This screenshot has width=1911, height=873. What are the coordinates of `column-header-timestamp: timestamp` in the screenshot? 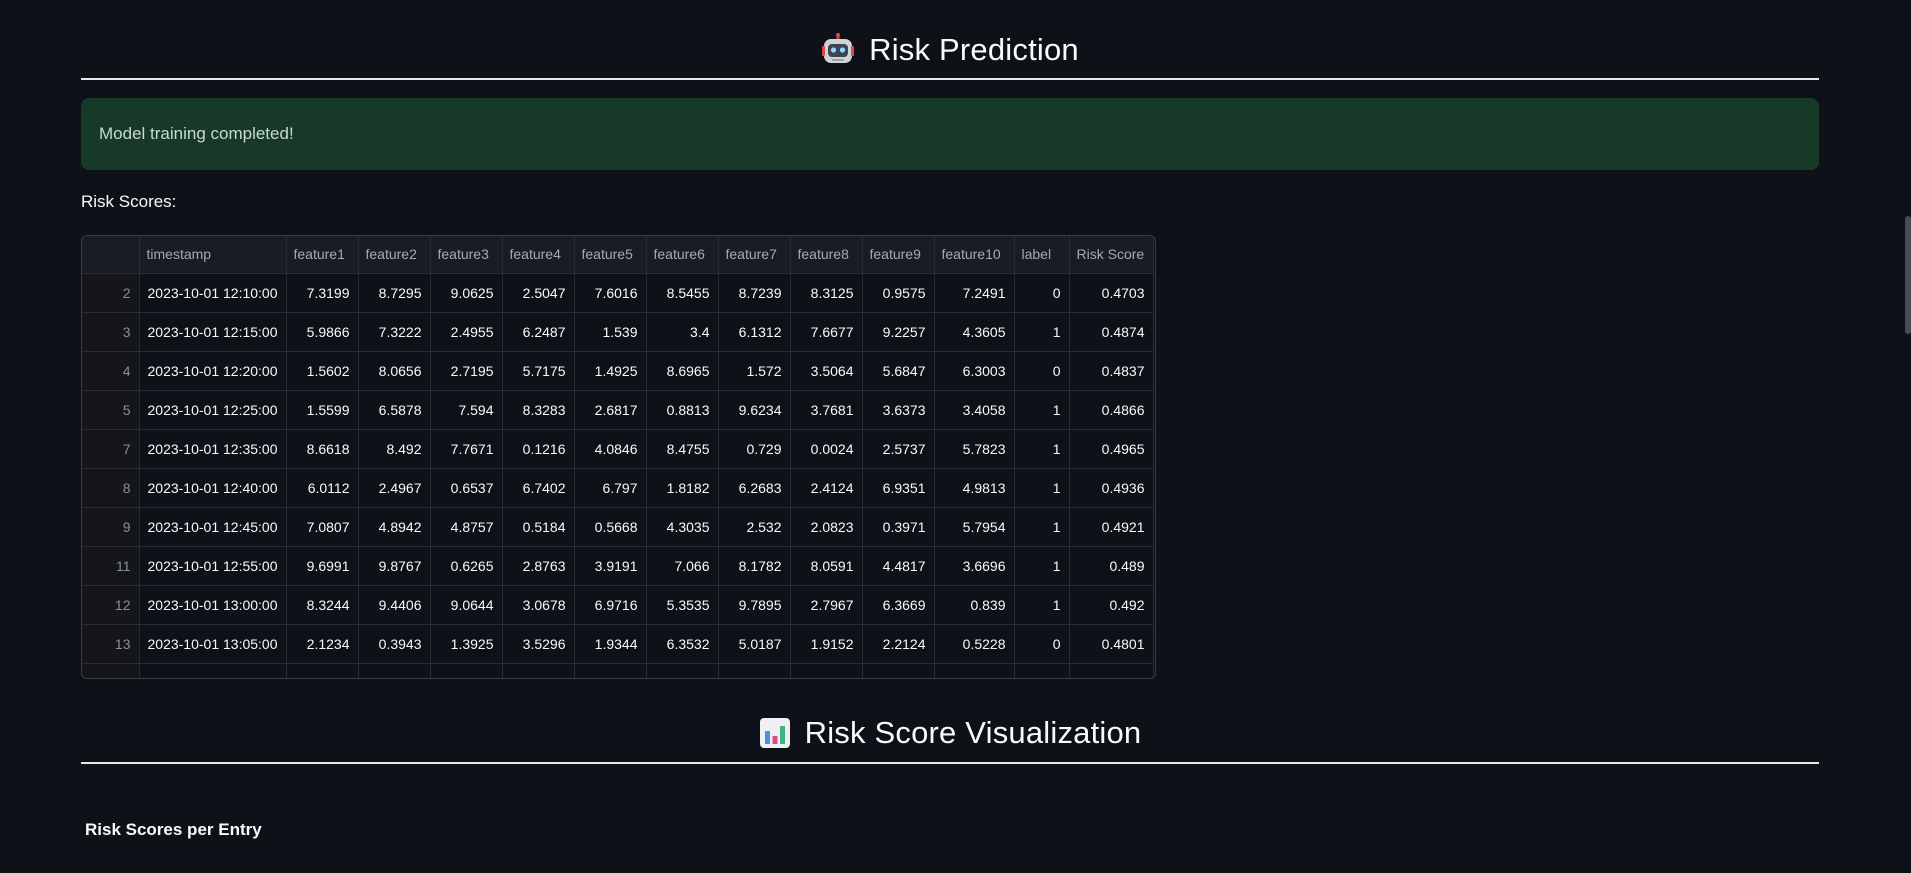 It's located at (213, 255).